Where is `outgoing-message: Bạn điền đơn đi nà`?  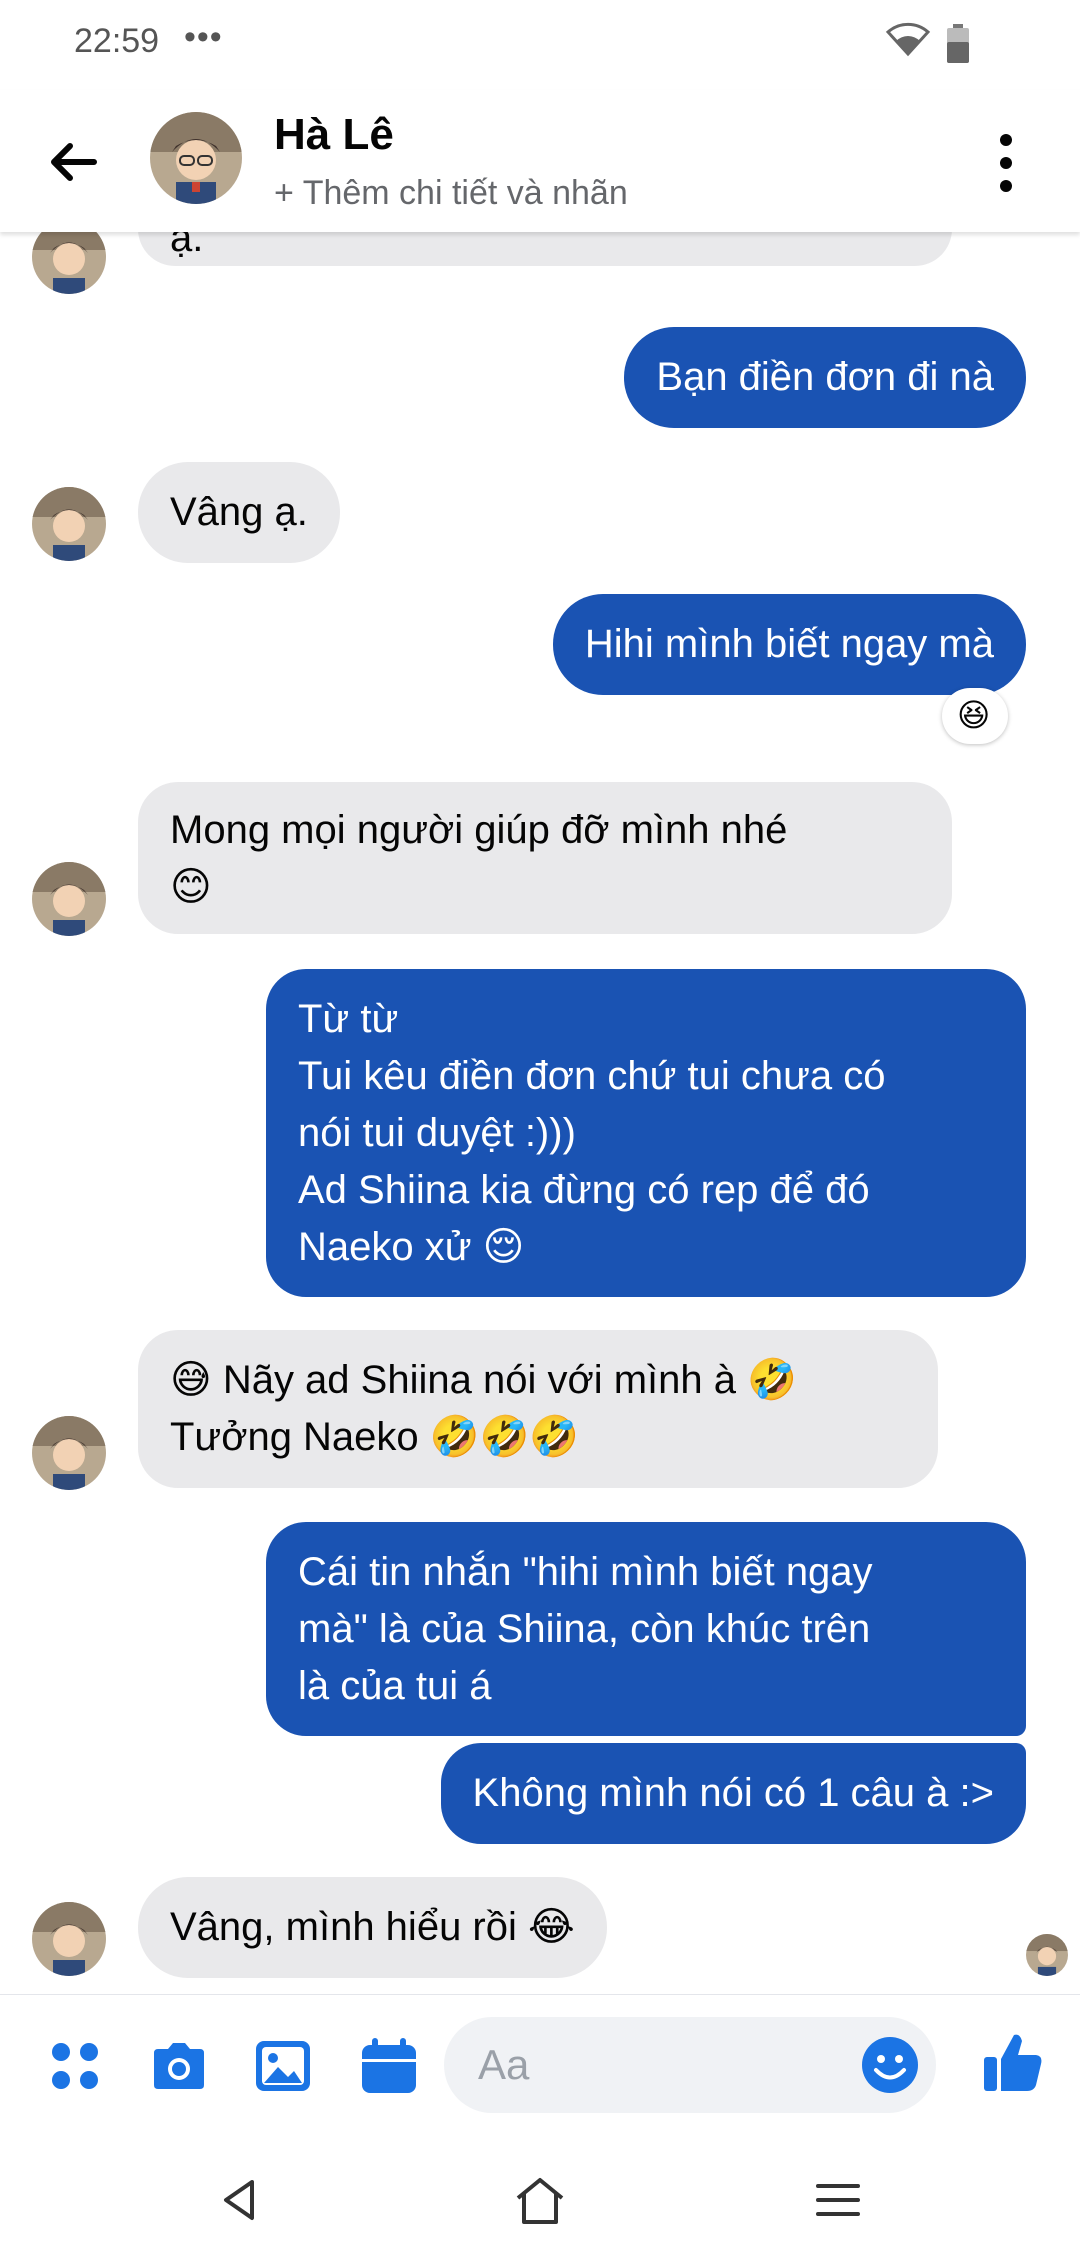 outgoing-message: Bạn điền đơn đi nà is located at coordinates (825, 377).